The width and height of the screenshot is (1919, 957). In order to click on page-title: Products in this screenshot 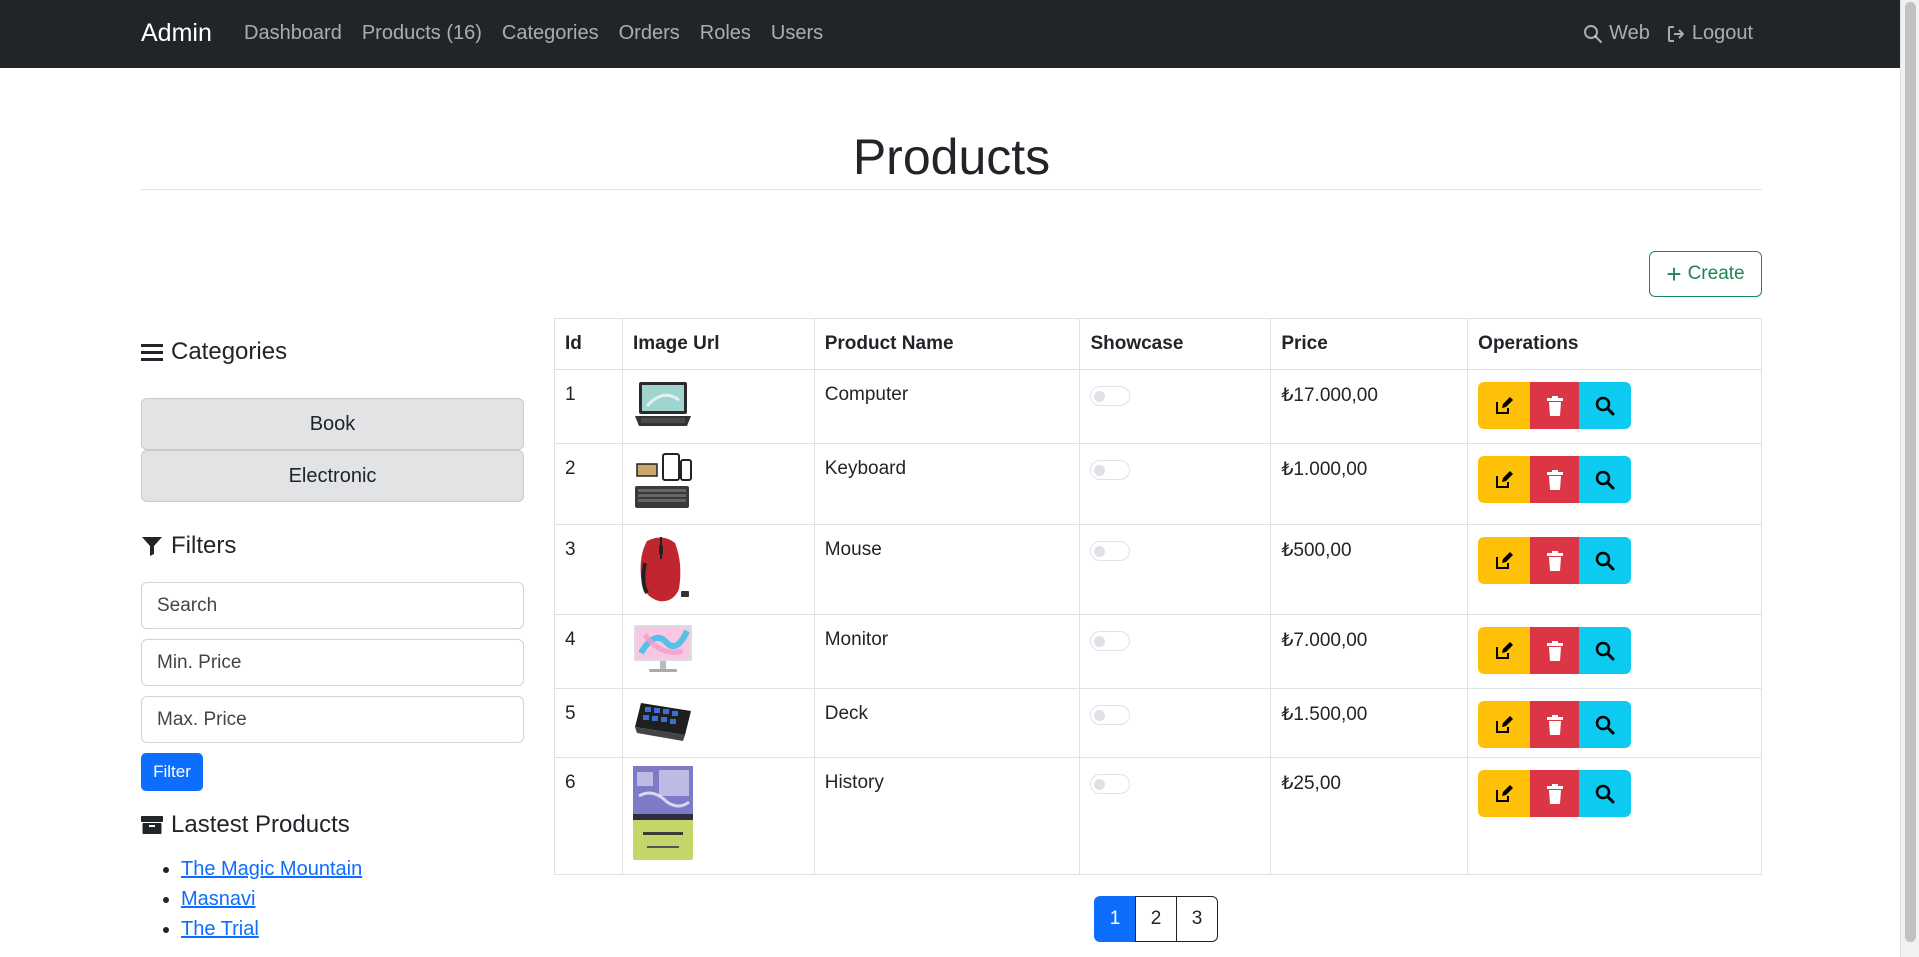, I will do `click(951, 157)`.